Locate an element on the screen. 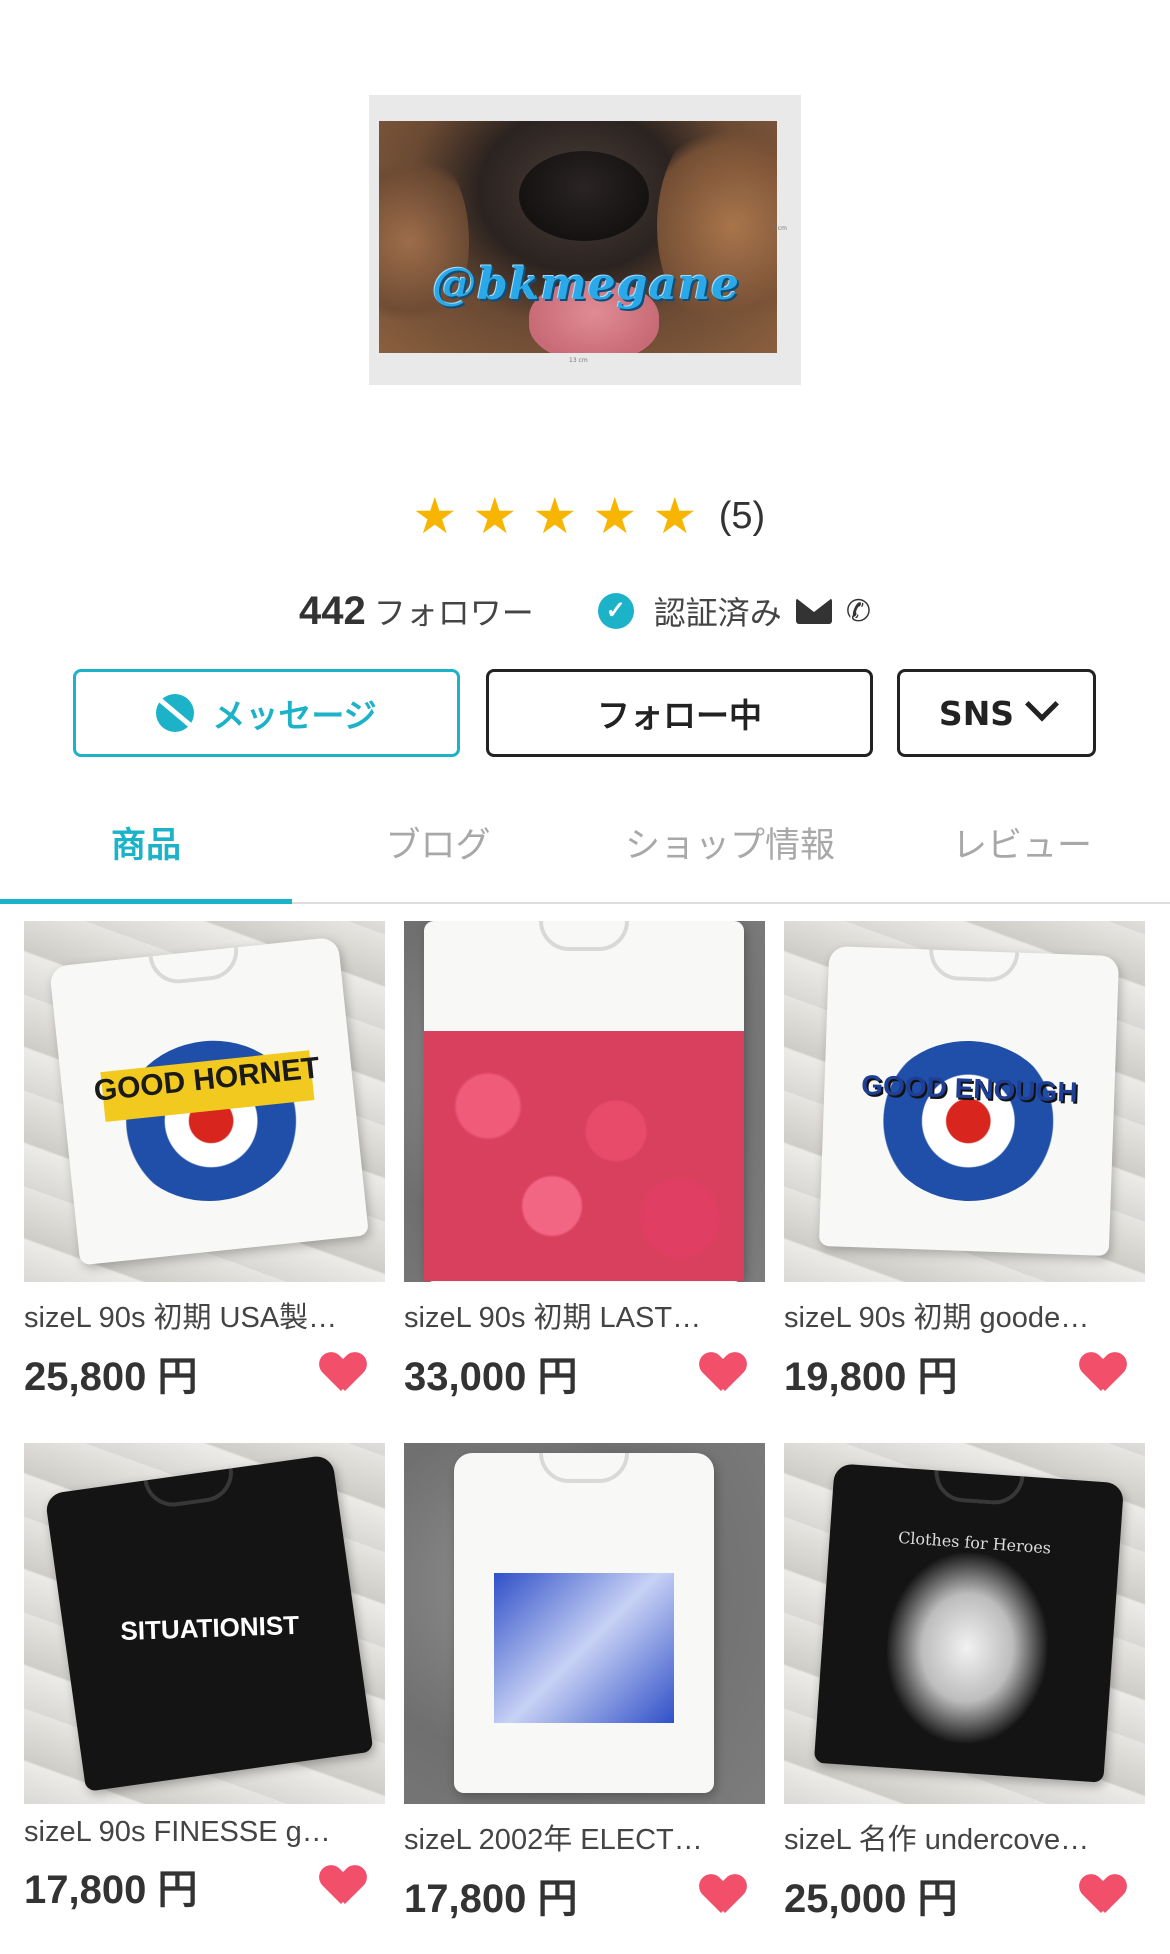  tab-products: 商品 is located at coordinates (146, 843).